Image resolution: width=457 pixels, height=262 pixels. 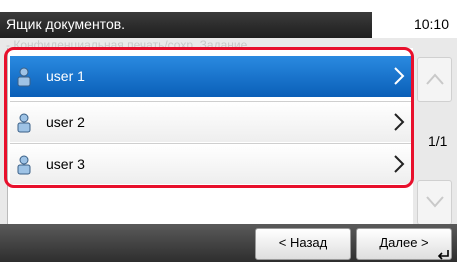 I want to click on page-title: Ящик документов., so click(x=66, y=24).